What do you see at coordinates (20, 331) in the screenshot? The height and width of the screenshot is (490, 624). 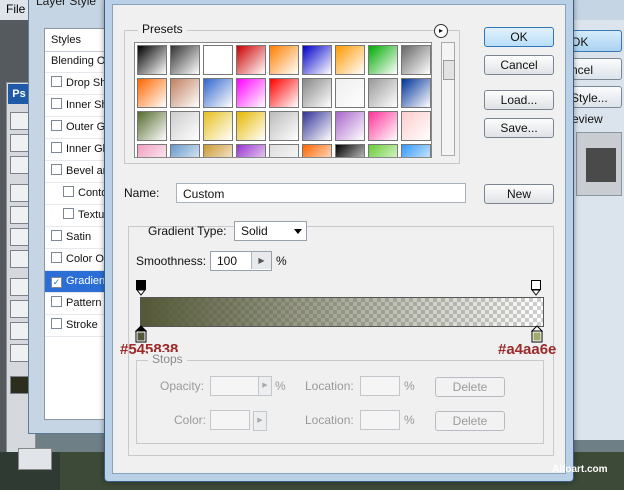 I see `notes-tool-icon` at bounding box center [20, 331].